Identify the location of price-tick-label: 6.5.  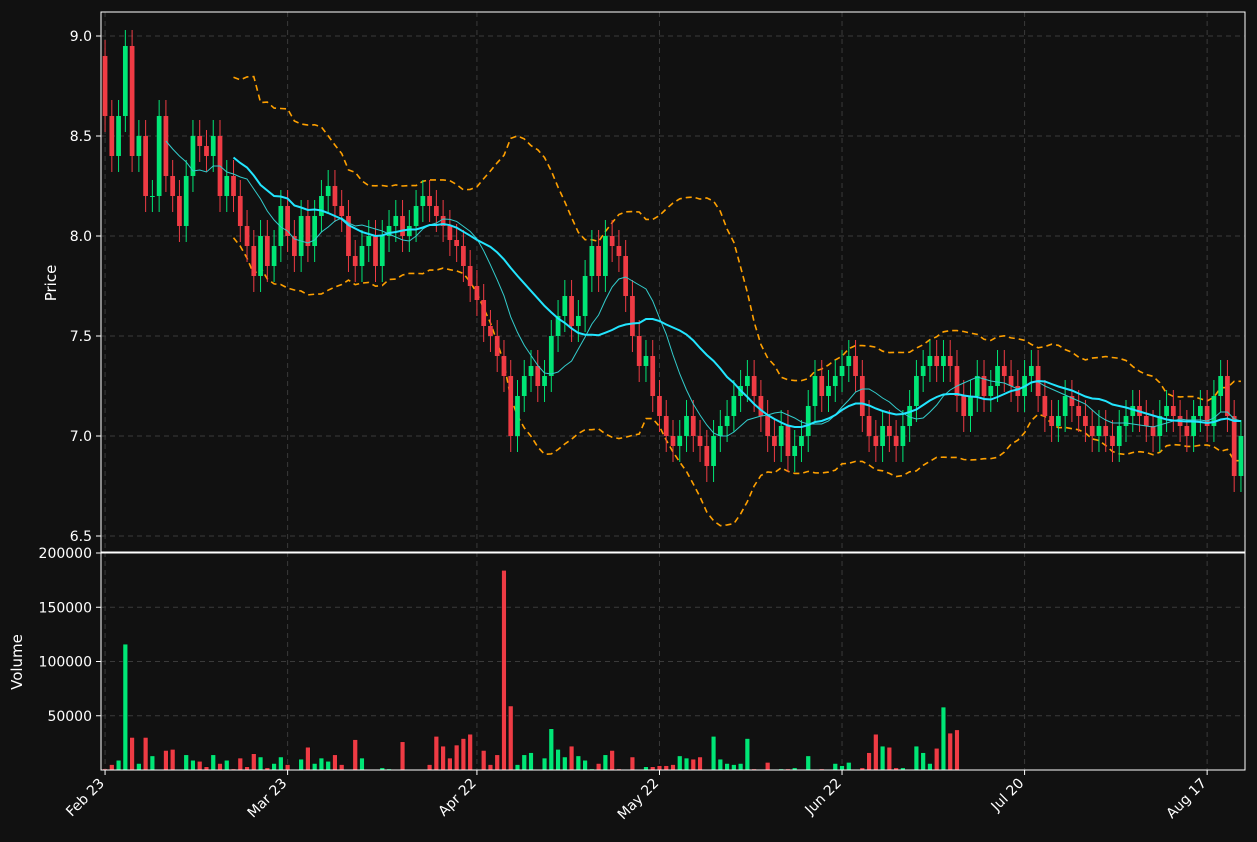
(81, 537).